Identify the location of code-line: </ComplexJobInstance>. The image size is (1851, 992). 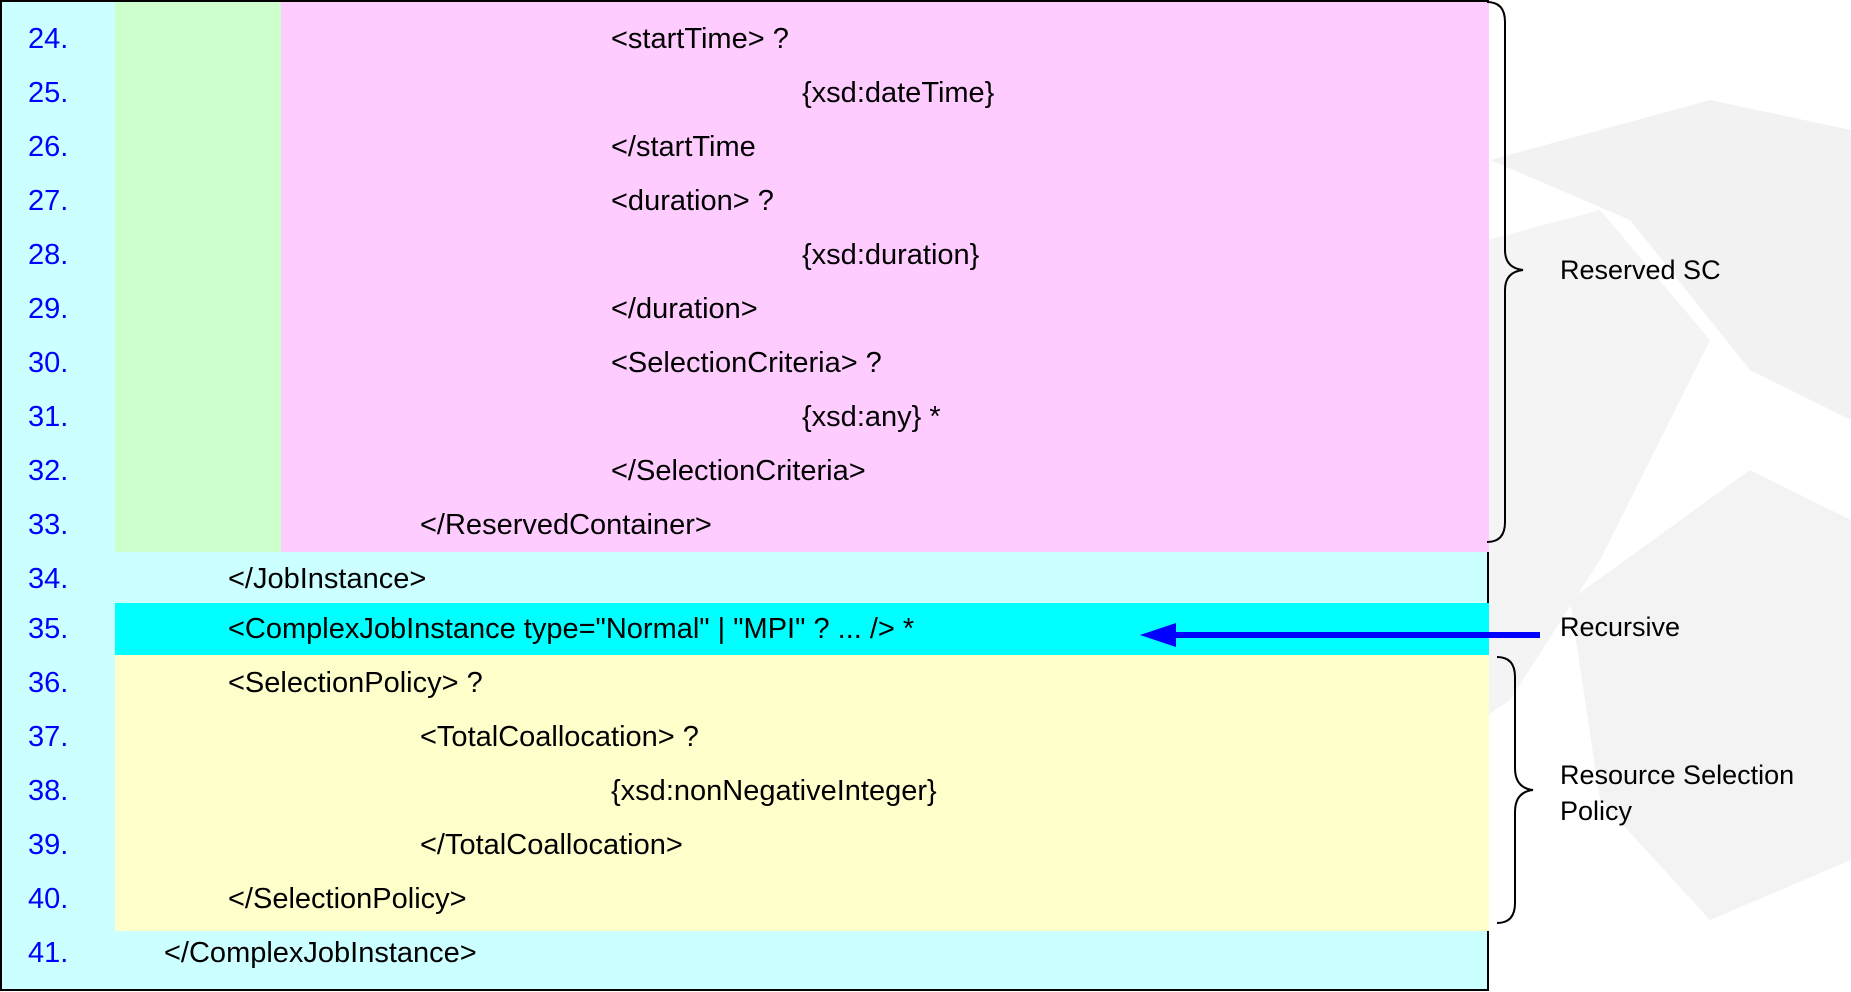
(320, 953).